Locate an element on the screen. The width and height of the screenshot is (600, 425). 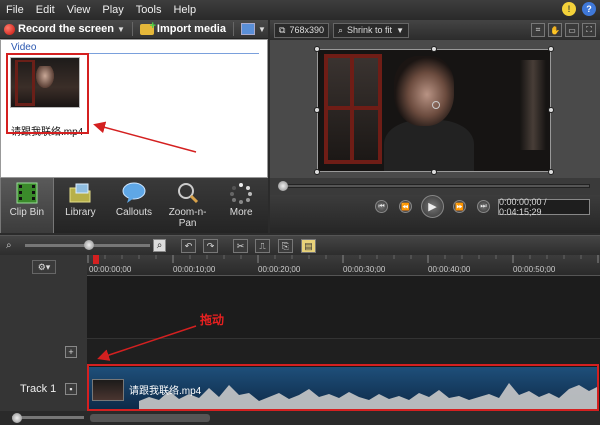
scale-mode-dropdown: ⌕ Shrink to fit ▼ is located at coordinates (370, 30).